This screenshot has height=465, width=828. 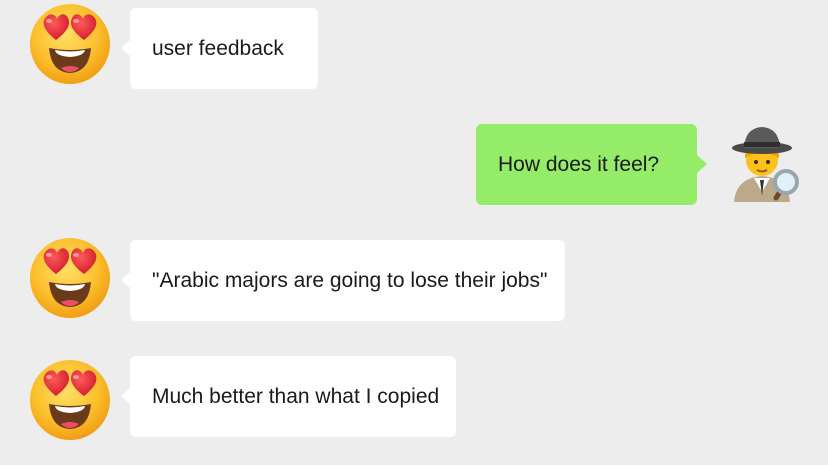 I want to click on detective-icon, so click(x=762, y=160).